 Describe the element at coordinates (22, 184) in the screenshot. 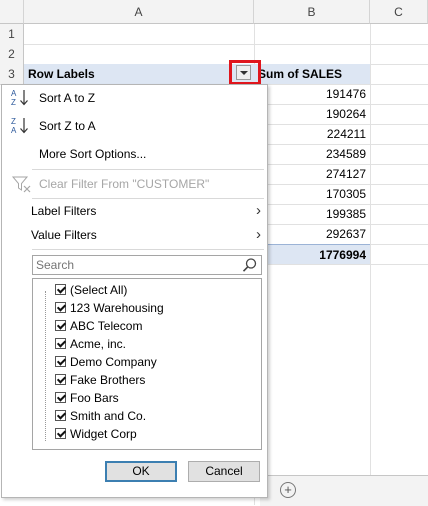

I see `clear-filter-icon` at that location.